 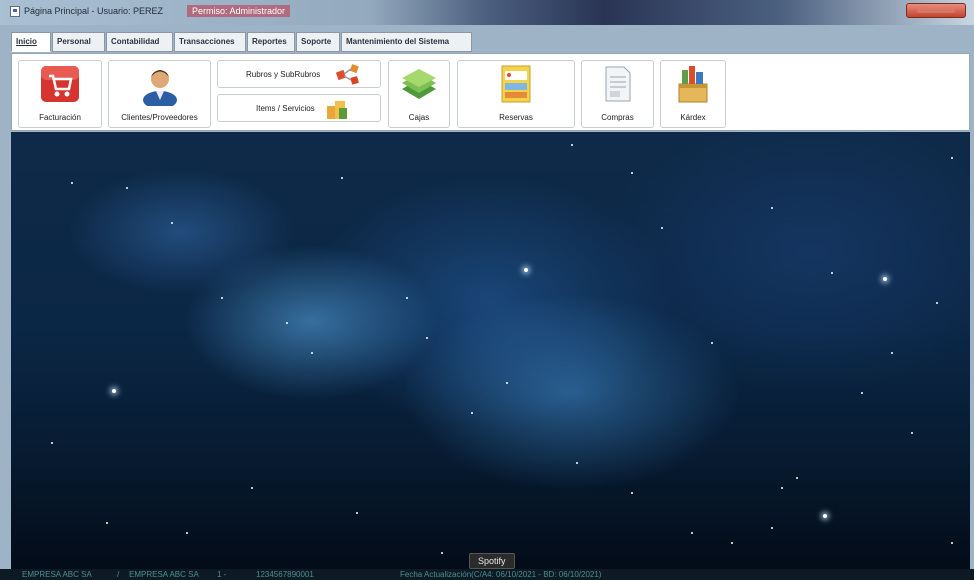 What do you see at coordinates (60, 117) in the screenshot?
I see `facturacion-label: Facturación` at bounding box center [60, 117].